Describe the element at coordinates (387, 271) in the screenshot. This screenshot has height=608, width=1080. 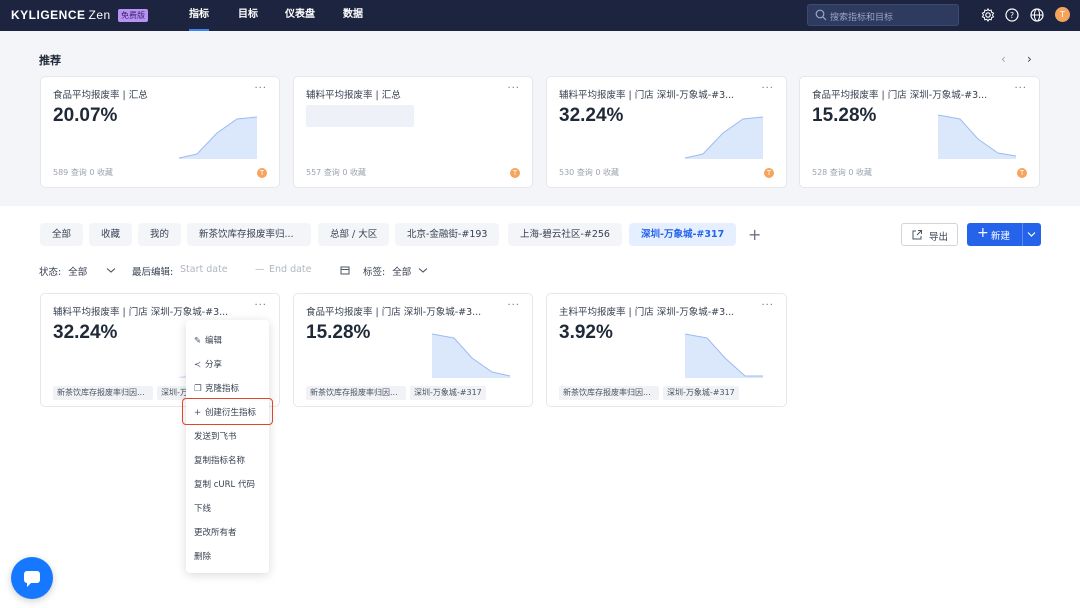
I see `tags-filter: 标签: 全部` at that location.